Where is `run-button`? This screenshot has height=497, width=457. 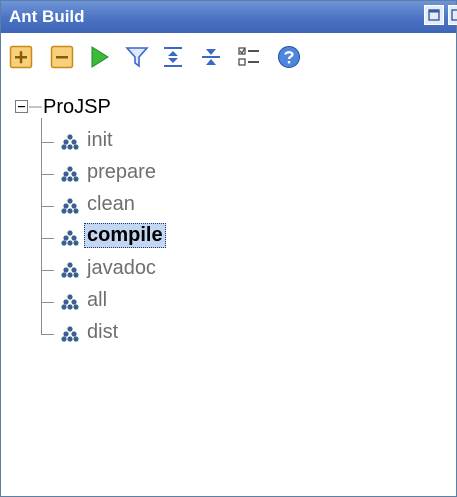 run-button is located at coordinates (99, 57).